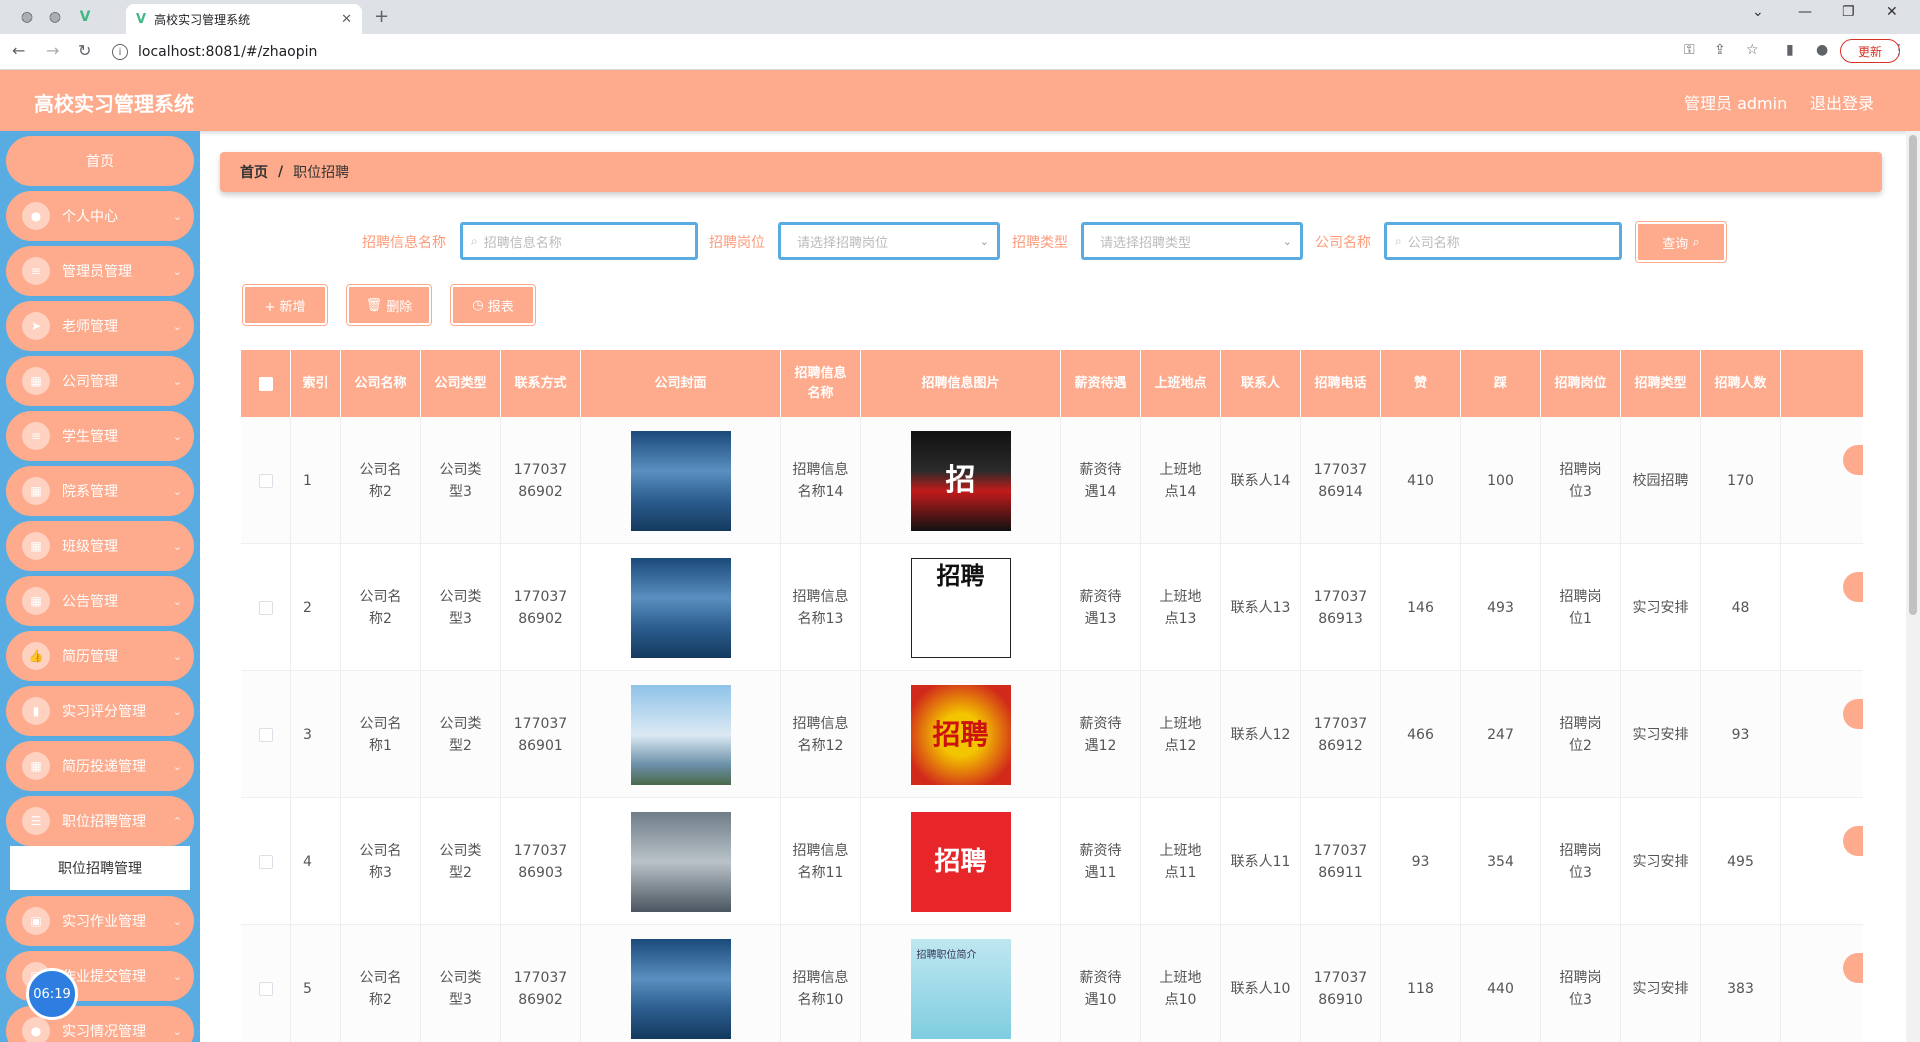  Describe the element at coordinates (316, 861) in the screenshot. I see `cell-index: 4` at that location.